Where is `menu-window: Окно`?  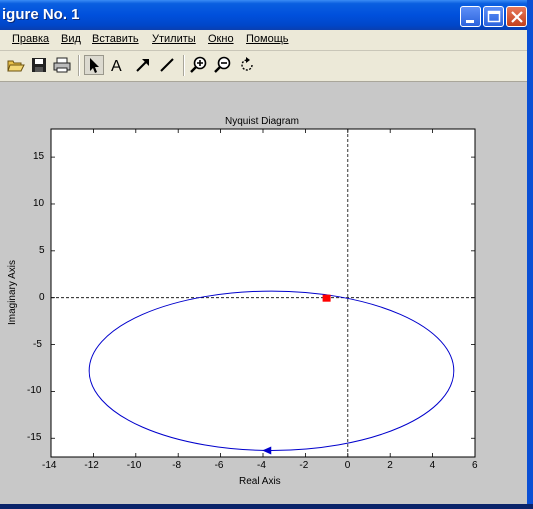
menu-window: Окно is located at coordinates (221, 39).